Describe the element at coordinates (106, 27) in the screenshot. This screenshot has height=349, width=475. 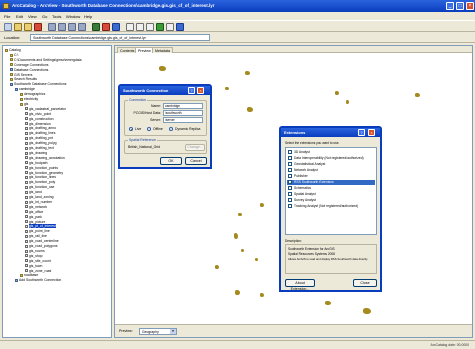
I see `arctoolbox-icon` at that location.